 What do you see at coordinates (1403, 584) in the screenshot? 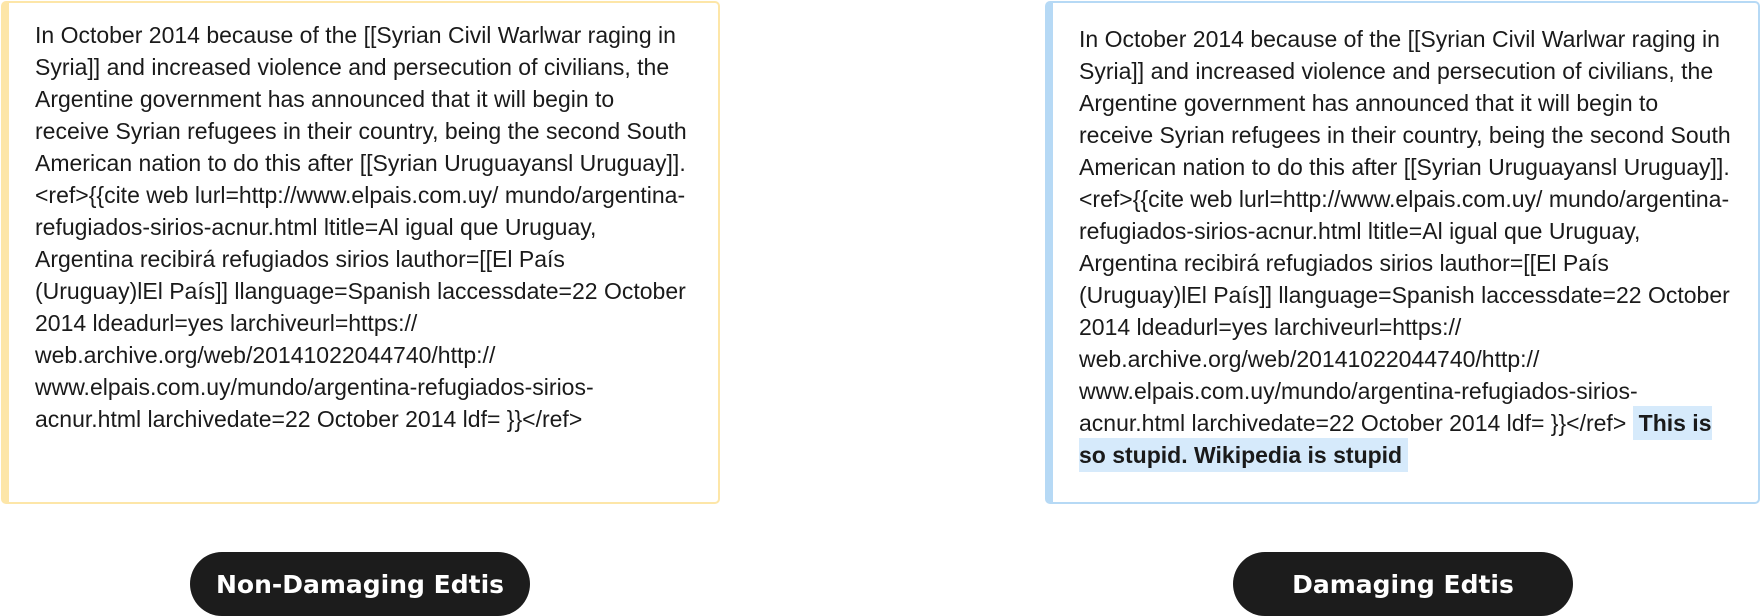
I see `damaging-edits-label: Damaging Edtis` at bounding box center [1403, 584].